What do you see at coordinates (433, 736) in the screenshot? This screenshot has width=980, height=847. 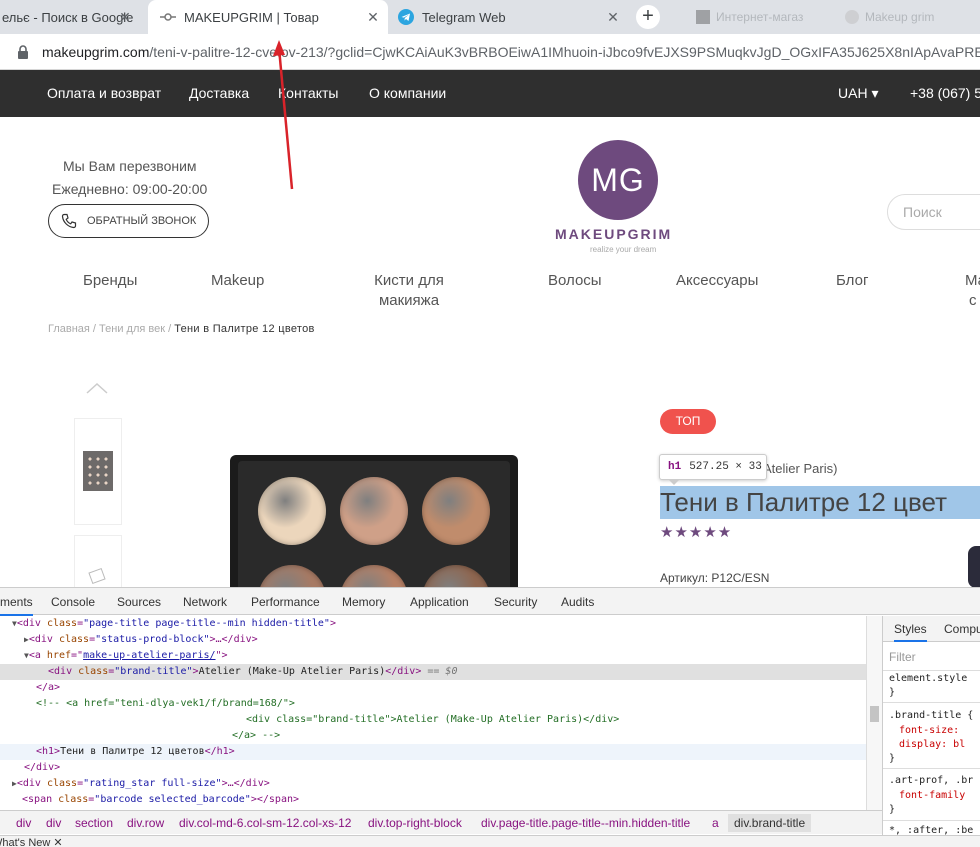 I see `dom-comment-row: </a> -->` at bounding box center [433, 736].